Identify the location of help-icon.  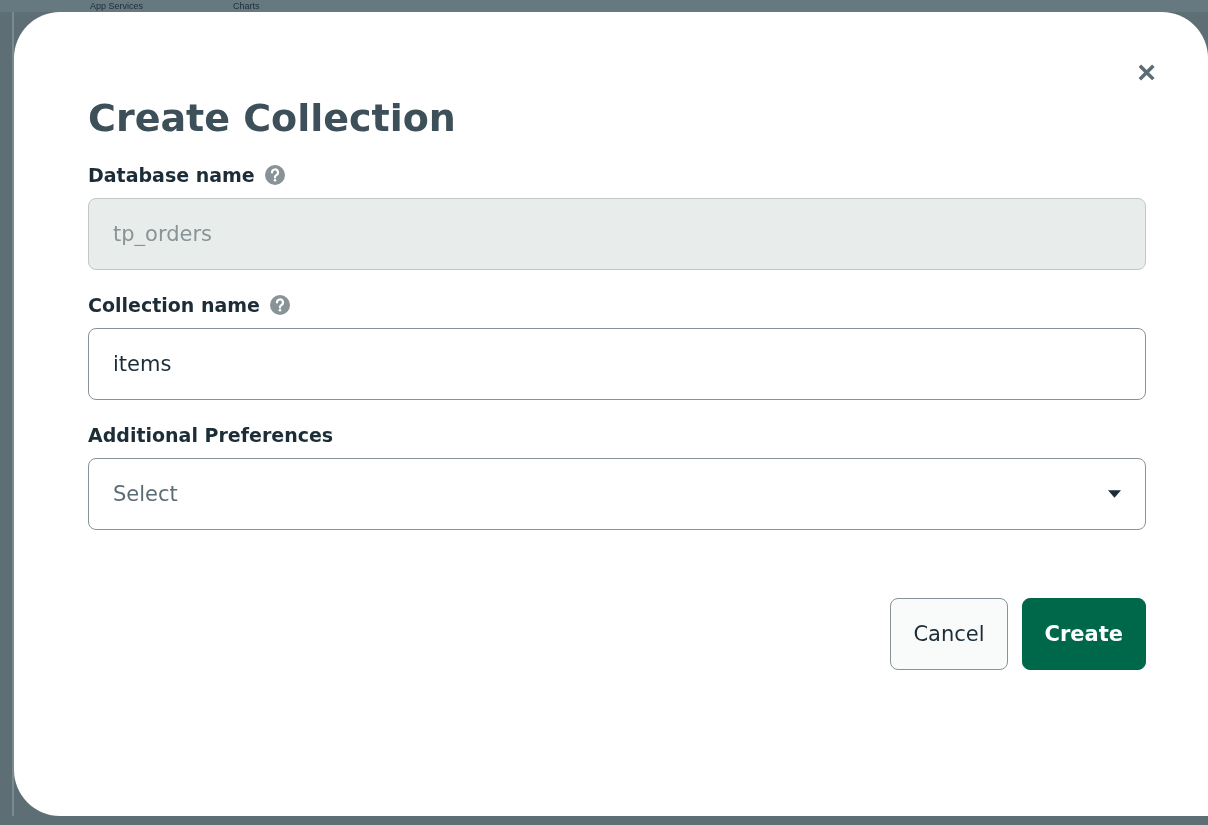
(280, 305).